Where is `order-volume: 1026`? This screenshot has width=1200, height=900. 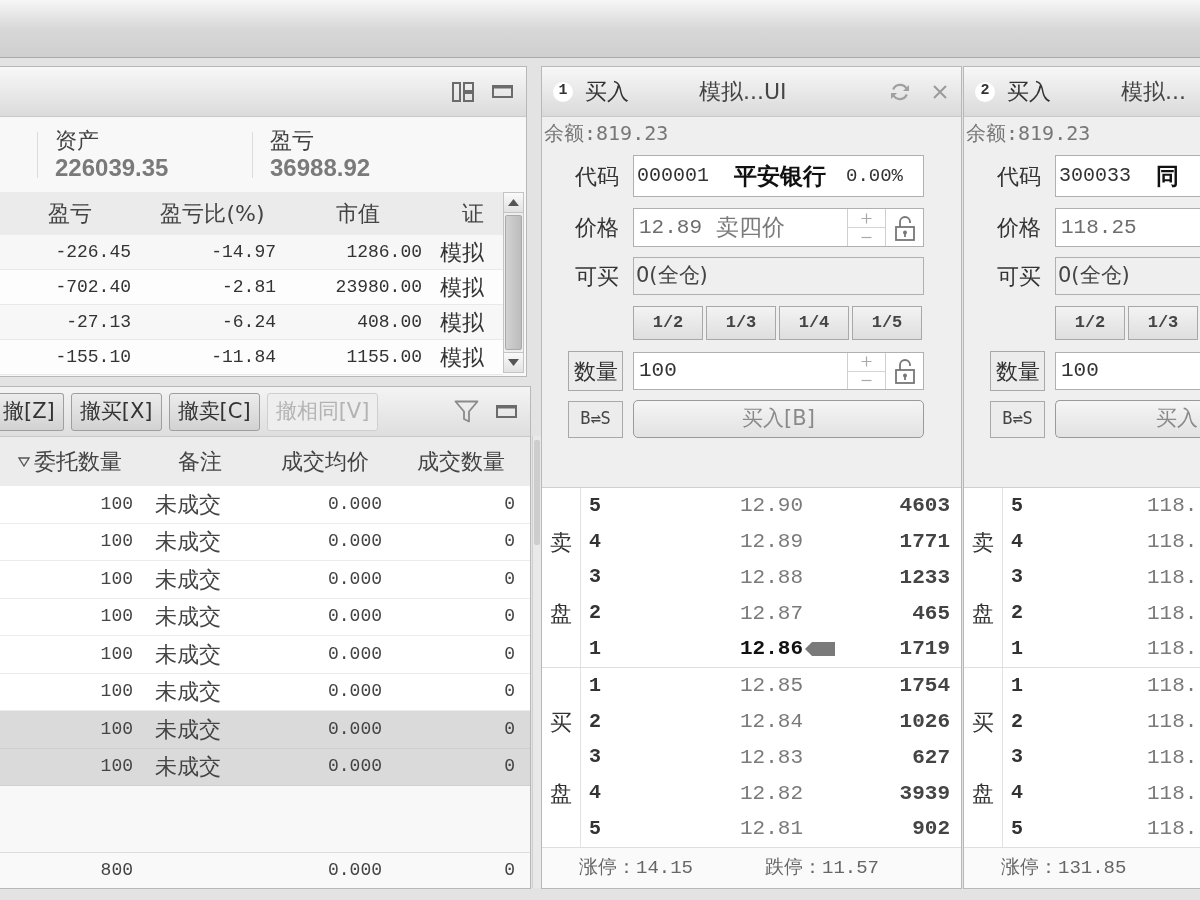
order-volume: 1026 is located at coordinates (924, 721).